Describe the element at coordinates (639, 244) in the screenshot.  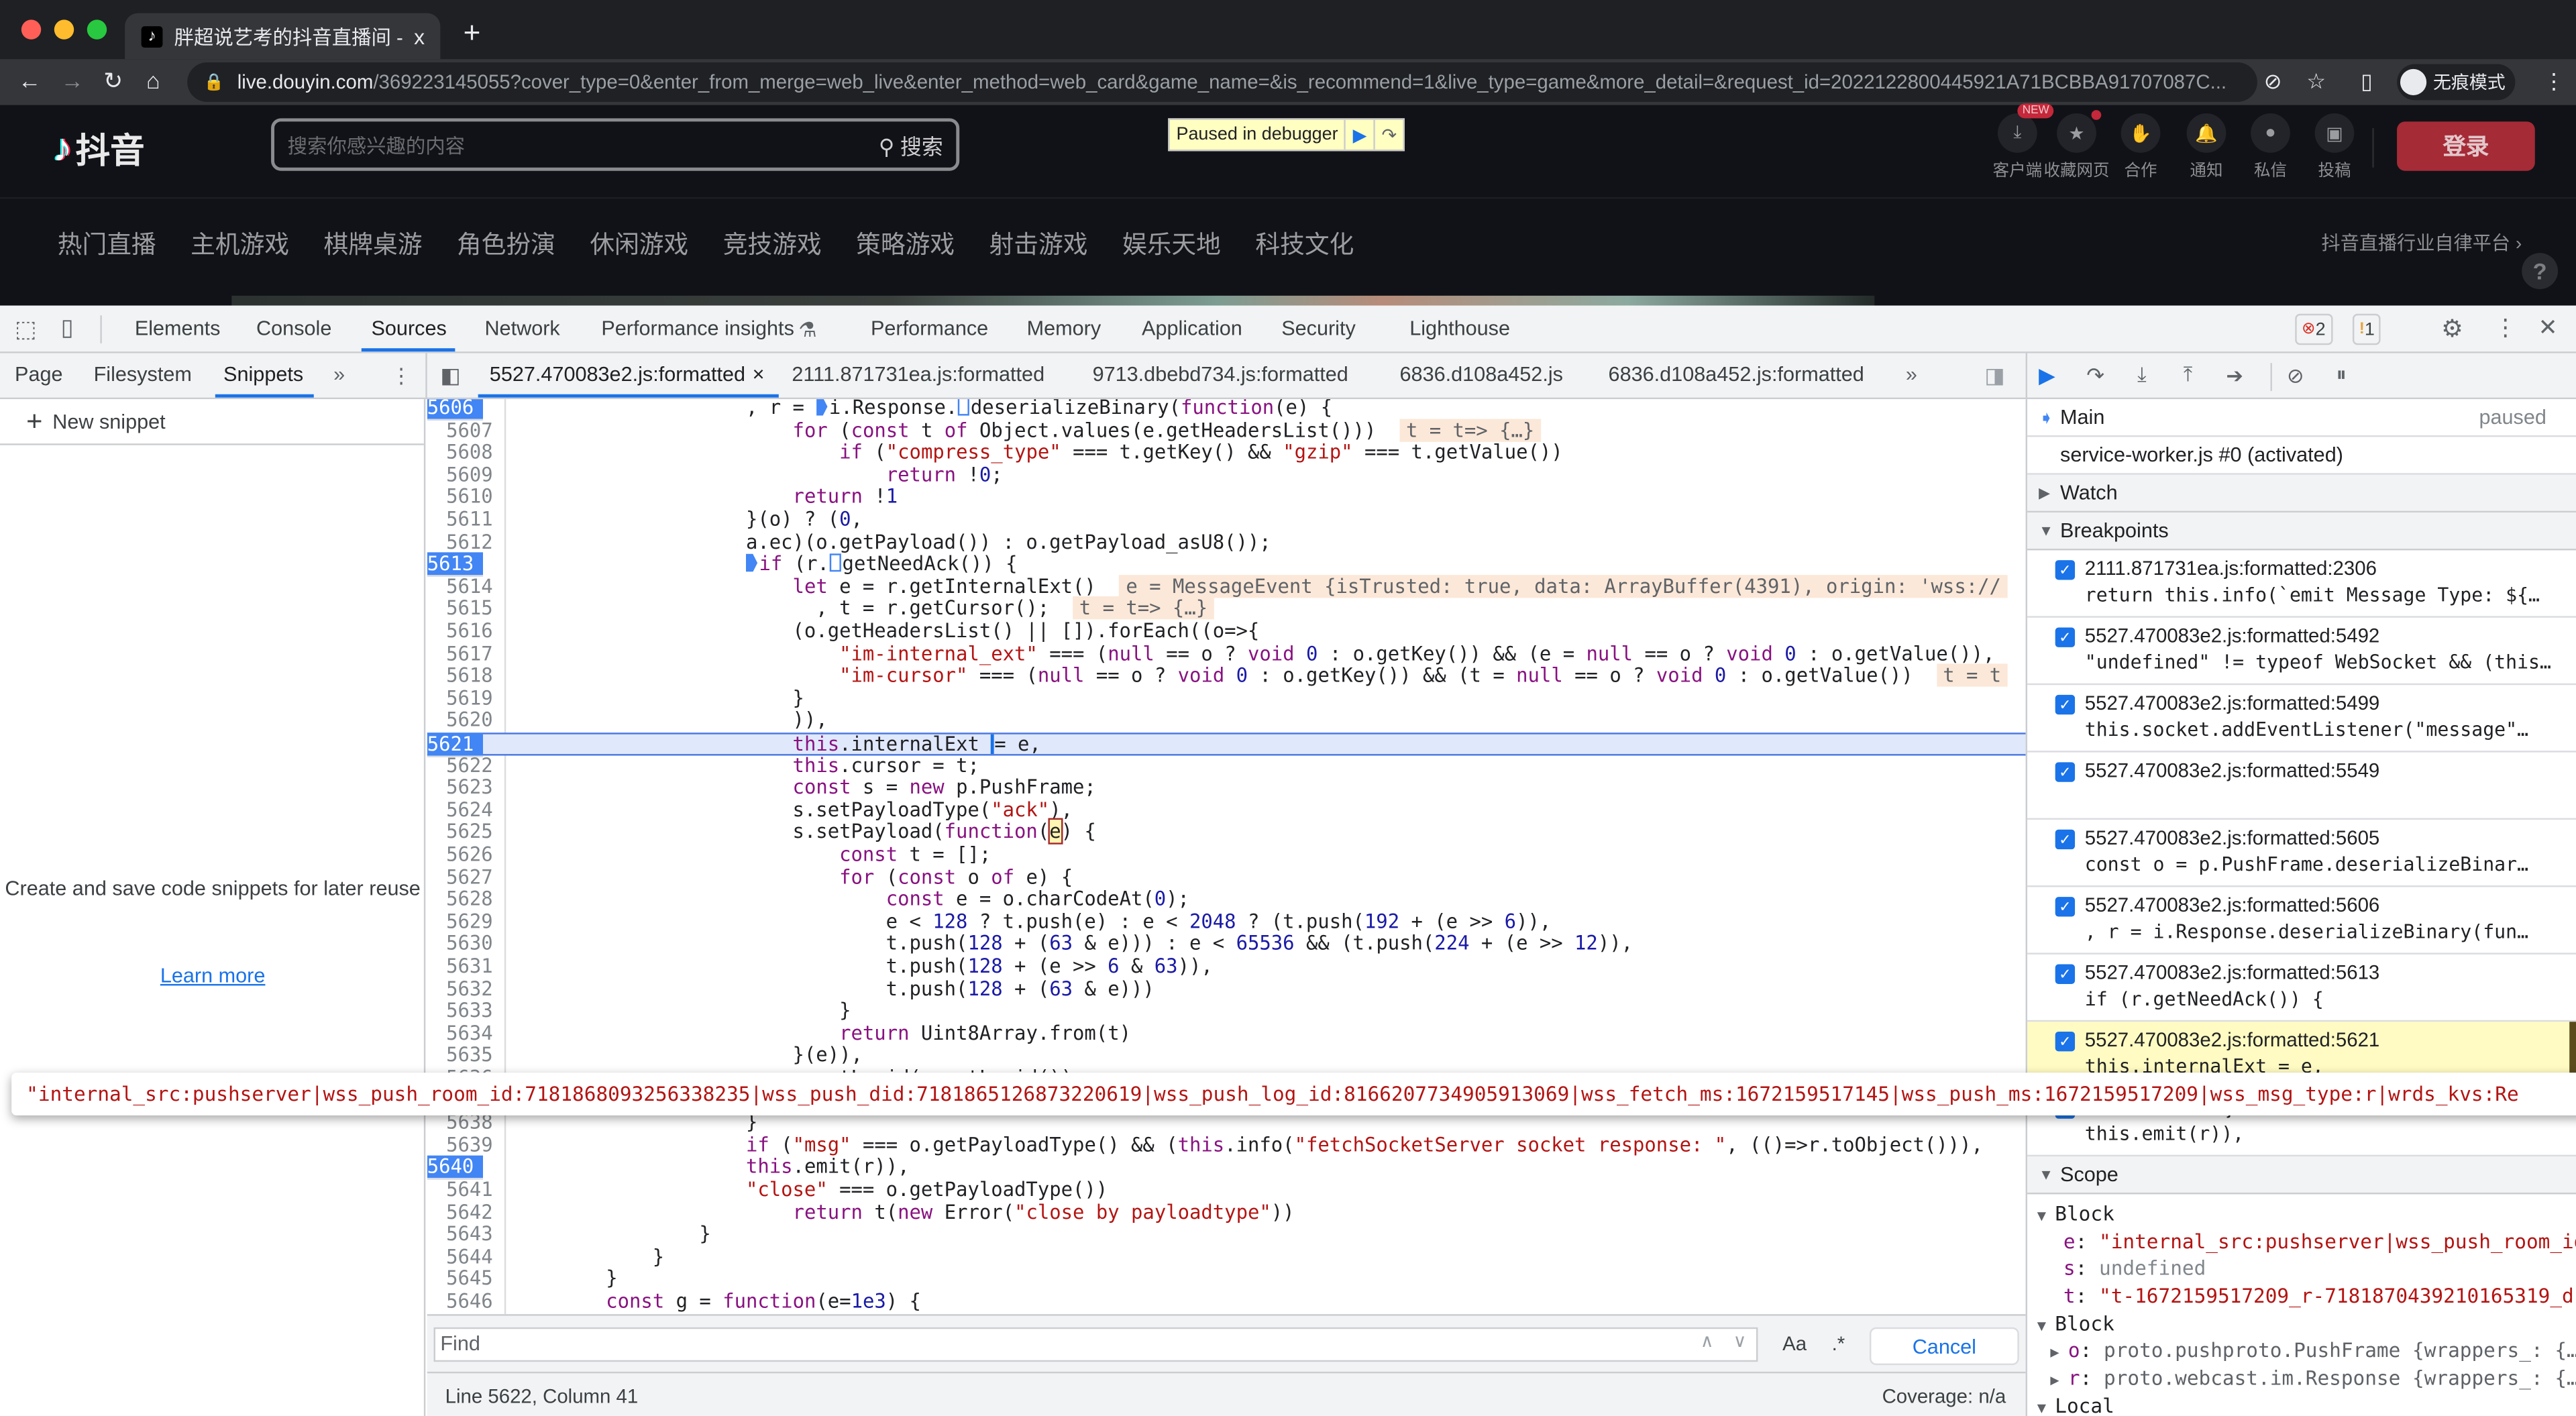
I see `category-tab: 休闲游戏` at that location.